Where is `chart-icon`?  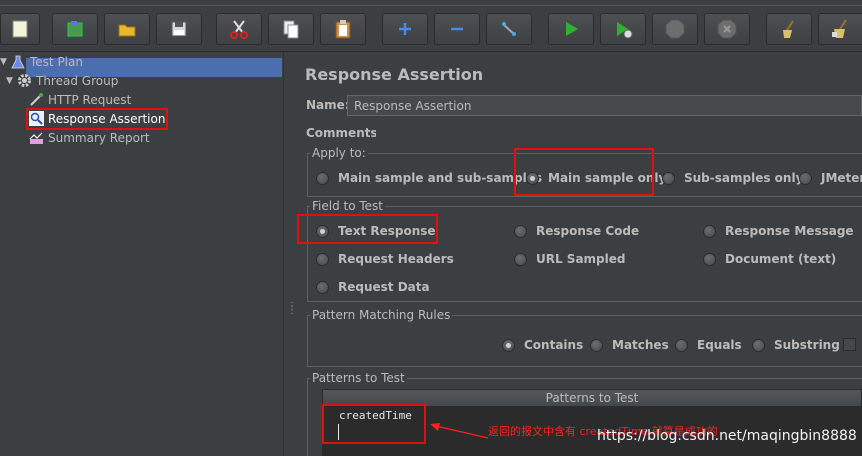 chart-icon is located at coordinates (36, 138).